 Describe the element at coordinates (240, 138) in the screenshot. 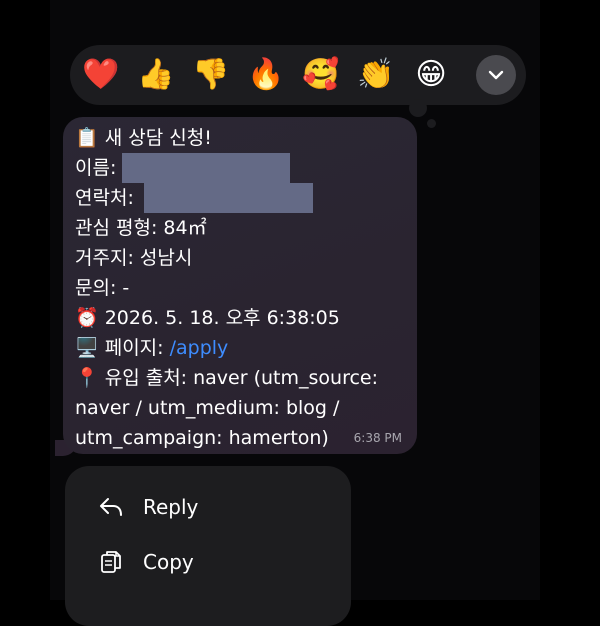

I see `message-title-line: 📋 새 상담 신청!` at that location.